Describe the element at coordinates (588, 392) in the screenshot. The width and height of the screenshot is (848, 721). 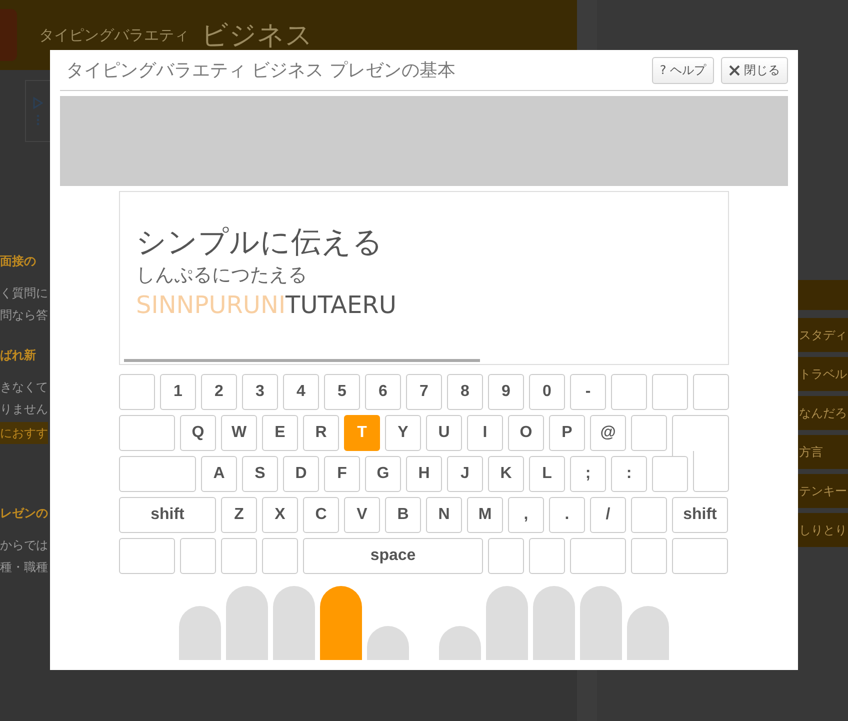
I see `keyboard-key: -` at that location.